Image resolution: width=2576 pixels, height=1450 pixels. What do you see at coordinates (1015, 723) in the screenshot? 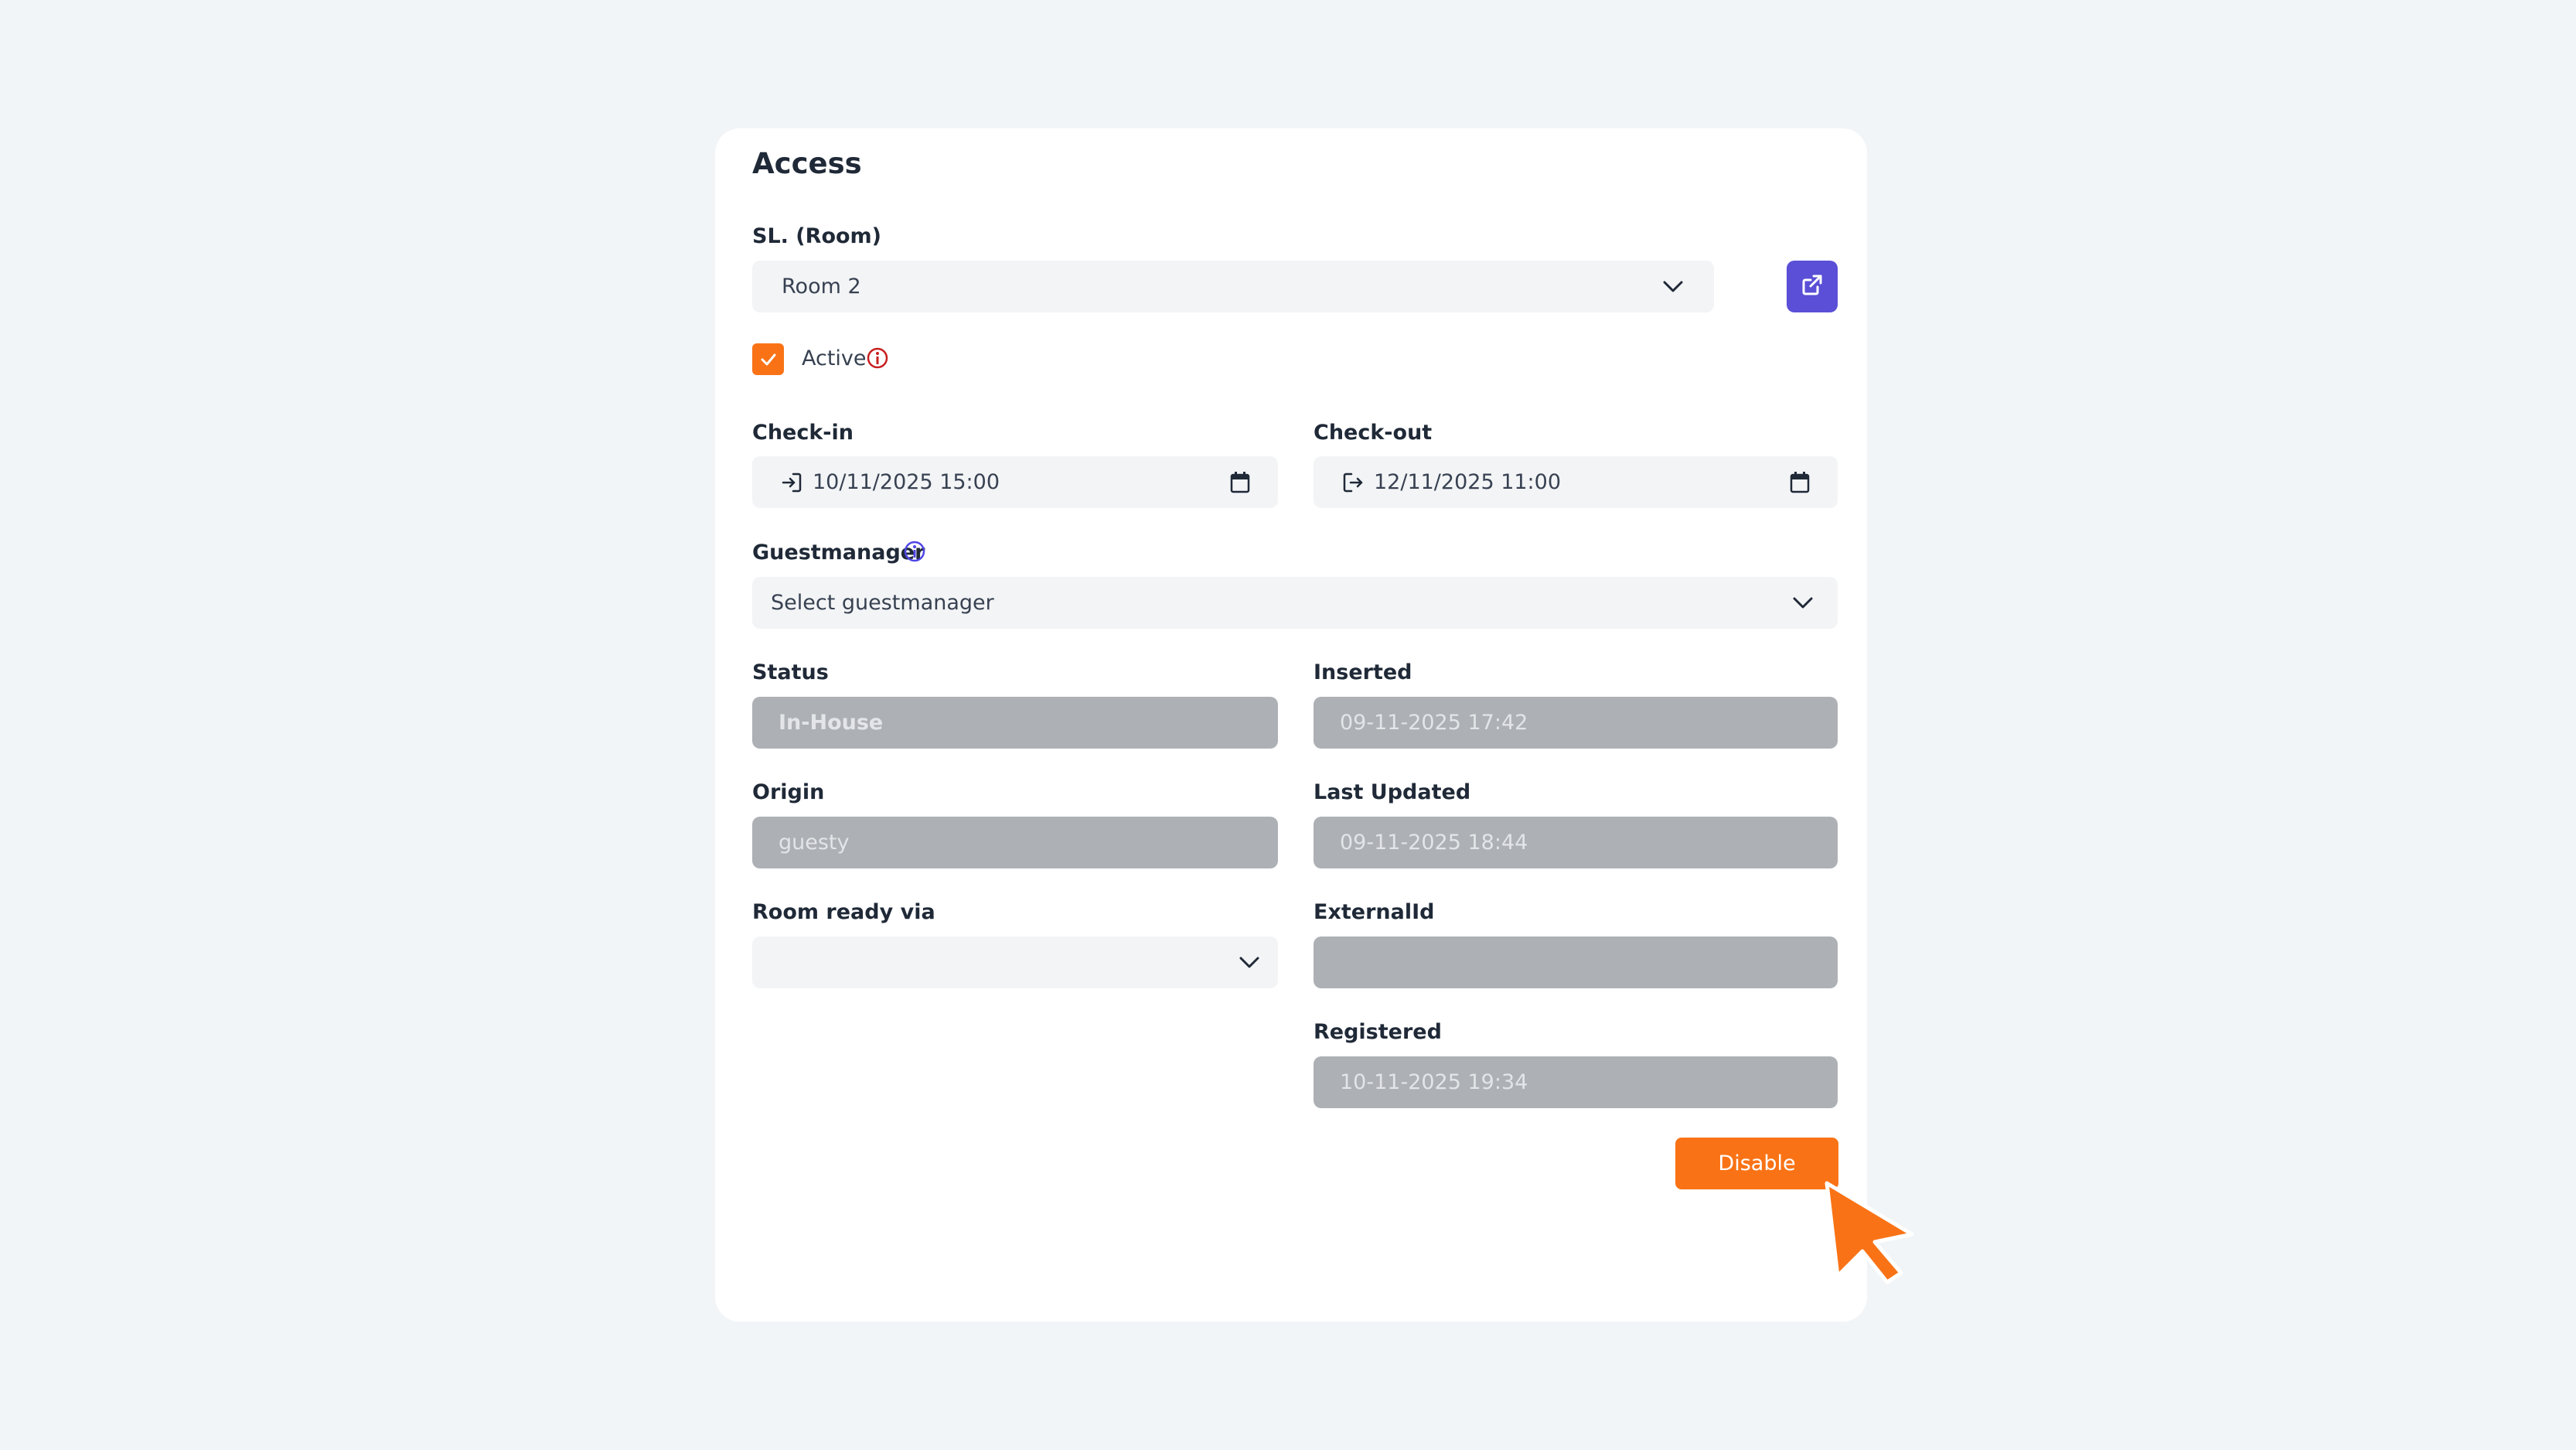
I see `status-field: In-House` at bounding box center [1015, 723].